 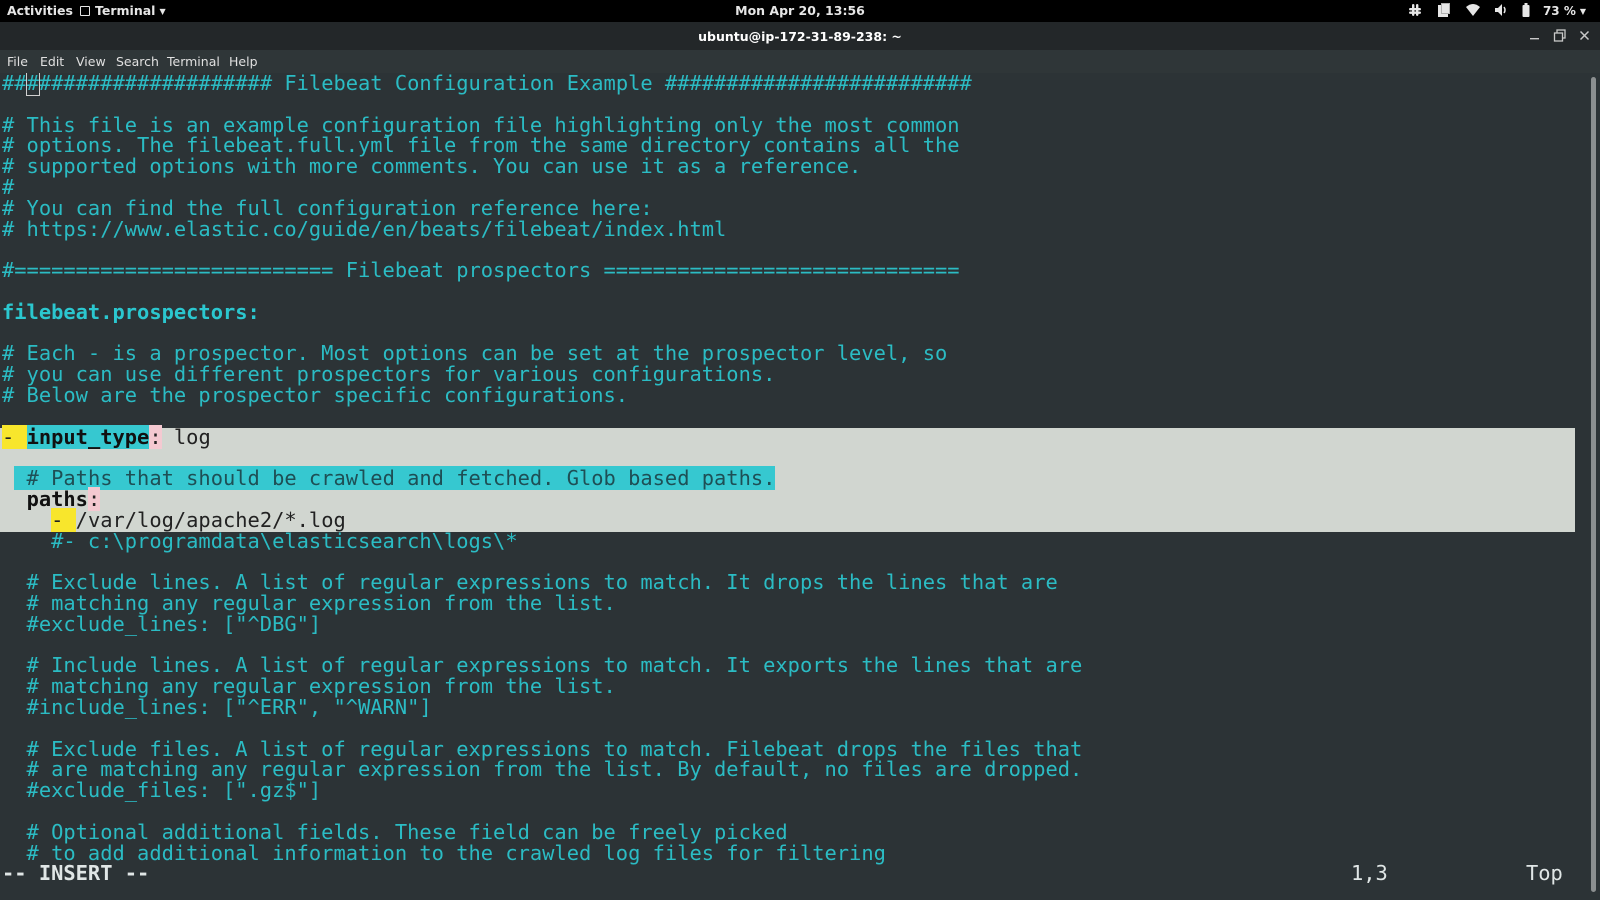 What do you see at coordinates (193, 61) in the screenshot?
I see `menu-terminal: Terminal` at bounding box center [193, 61].